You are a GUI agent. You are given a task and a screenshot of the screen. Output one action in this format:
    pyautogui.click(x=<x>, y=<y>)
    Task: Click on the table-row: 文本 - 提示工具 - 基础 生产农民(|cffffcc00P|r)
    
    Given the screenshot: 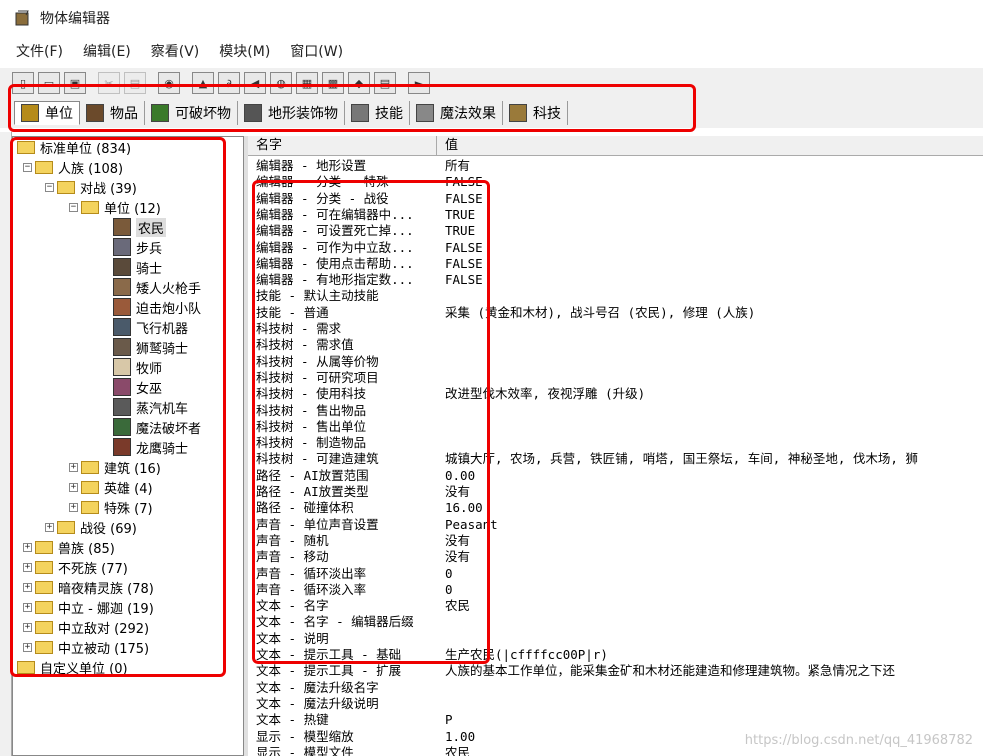 What is the action you would take?
    pyautogui.click(x=428, y=655)
    